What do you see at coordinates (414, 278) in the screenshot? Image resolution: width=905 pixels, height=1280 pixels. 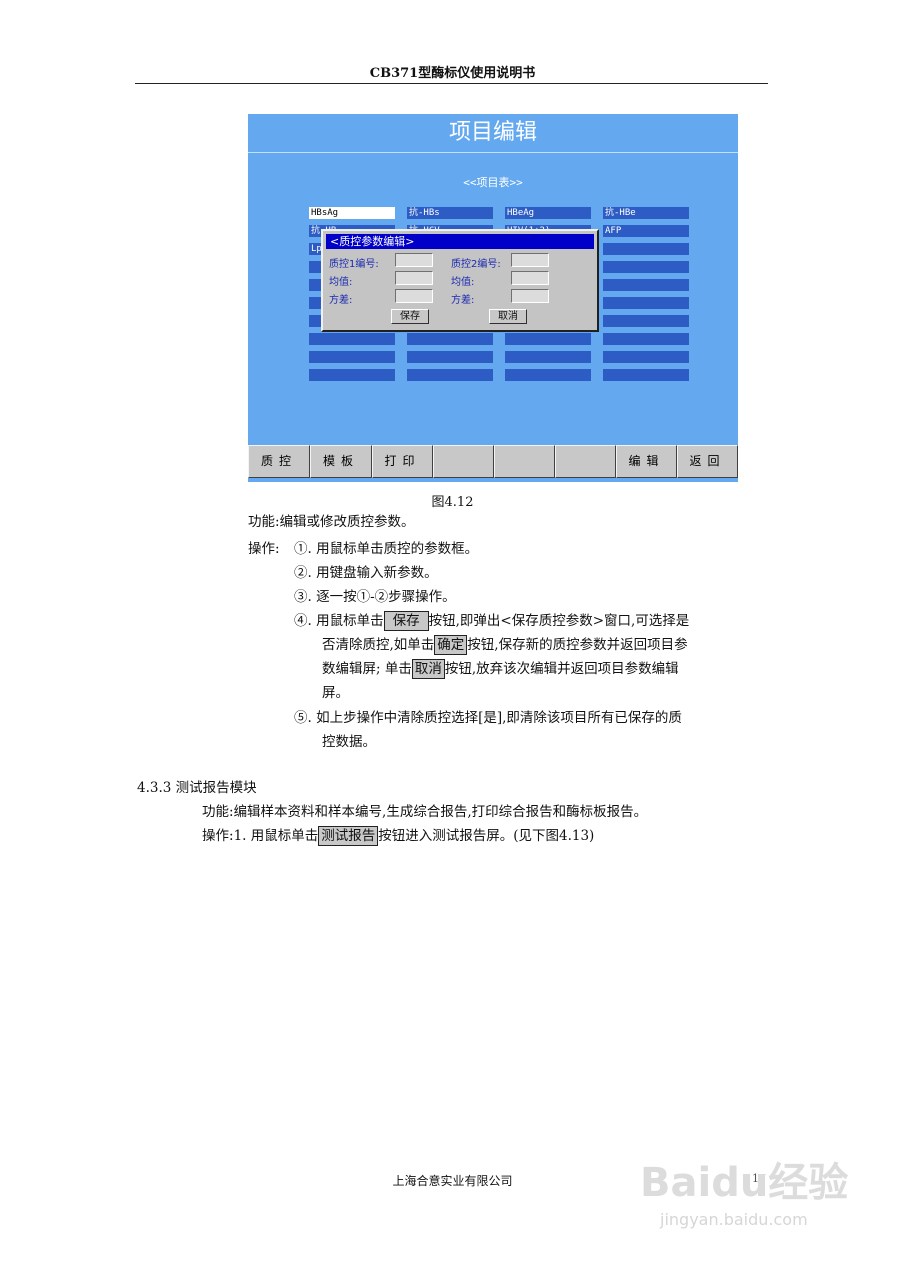 I see `qc1-mean-field` at bounding box center [414, 278].